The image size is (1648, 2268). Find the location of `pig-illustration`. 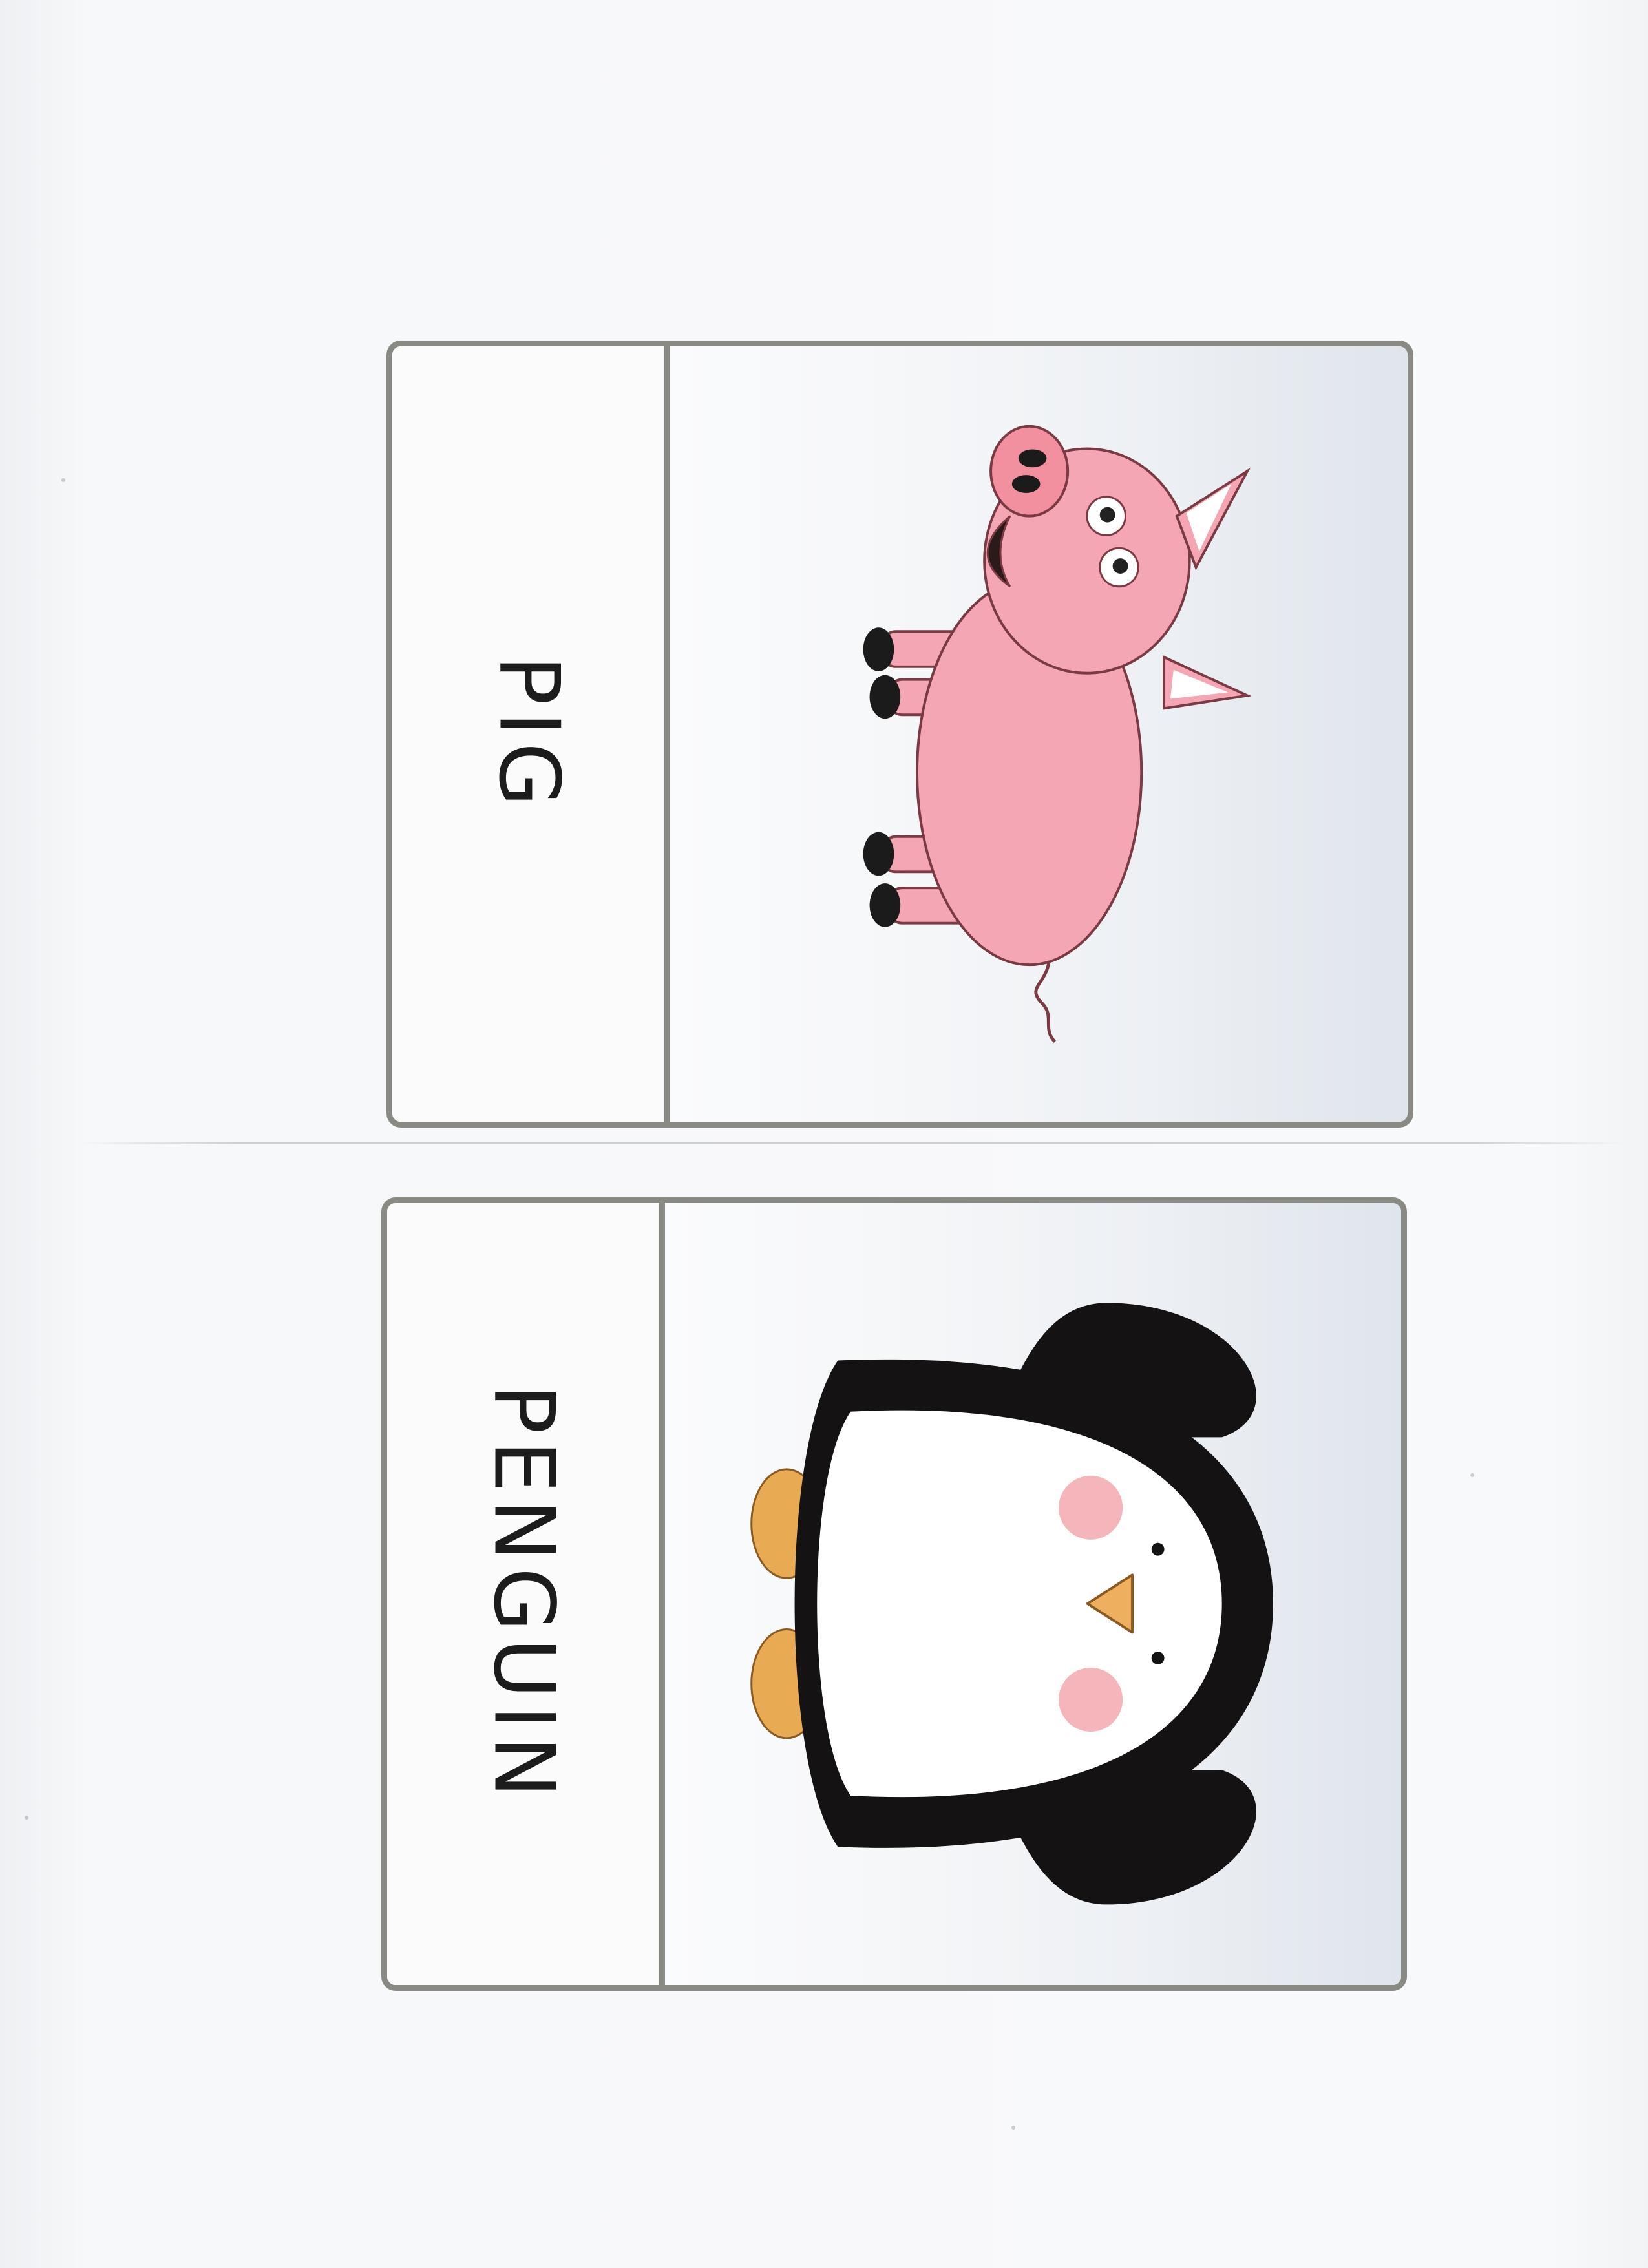

pig-illustration is located at coordinates (1057, 734).